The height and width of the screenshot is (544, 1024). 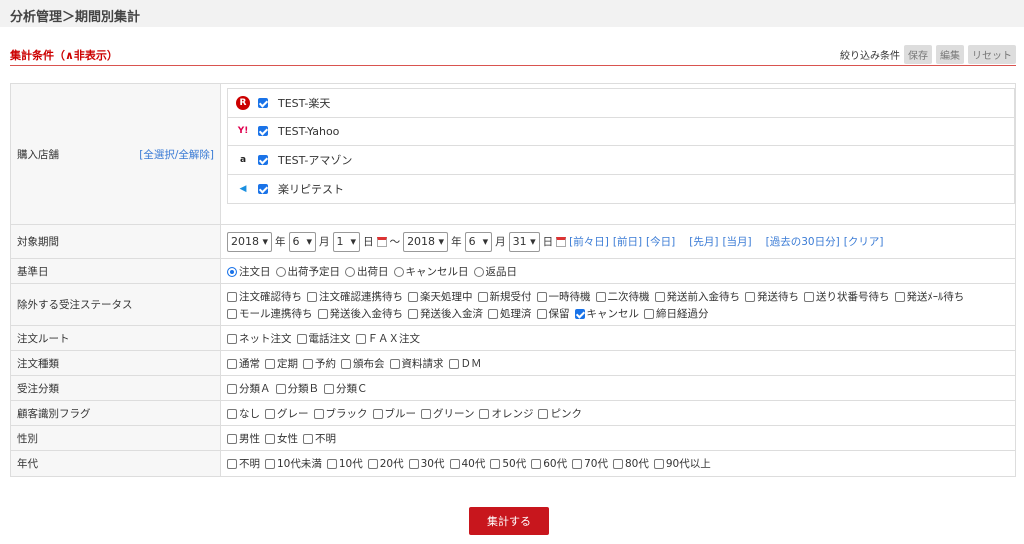 I want to click on customer-flag-checkbox: グリーン, so click(x=447, y=413).